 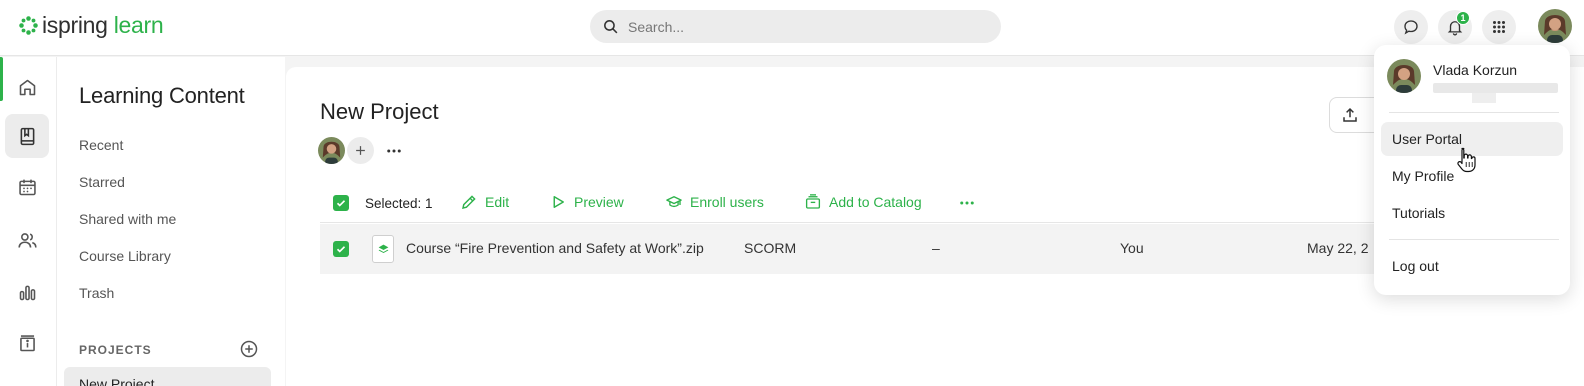 What do you see at coordinates (167, 376) in the screenshot?
I see `sidebar-project-new-project: New Project` at bounding box center [167, 376].